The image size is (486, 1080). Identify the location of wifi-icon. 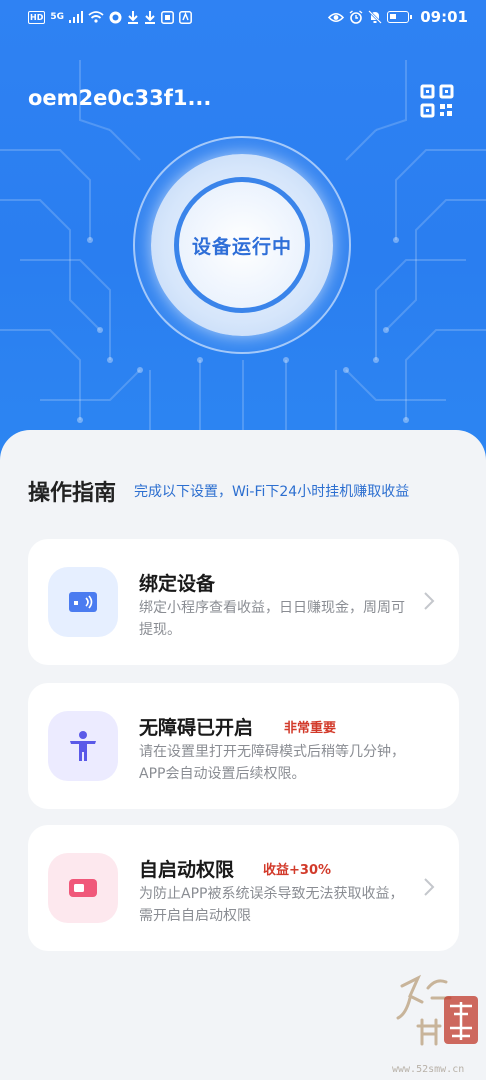
(96, 17).